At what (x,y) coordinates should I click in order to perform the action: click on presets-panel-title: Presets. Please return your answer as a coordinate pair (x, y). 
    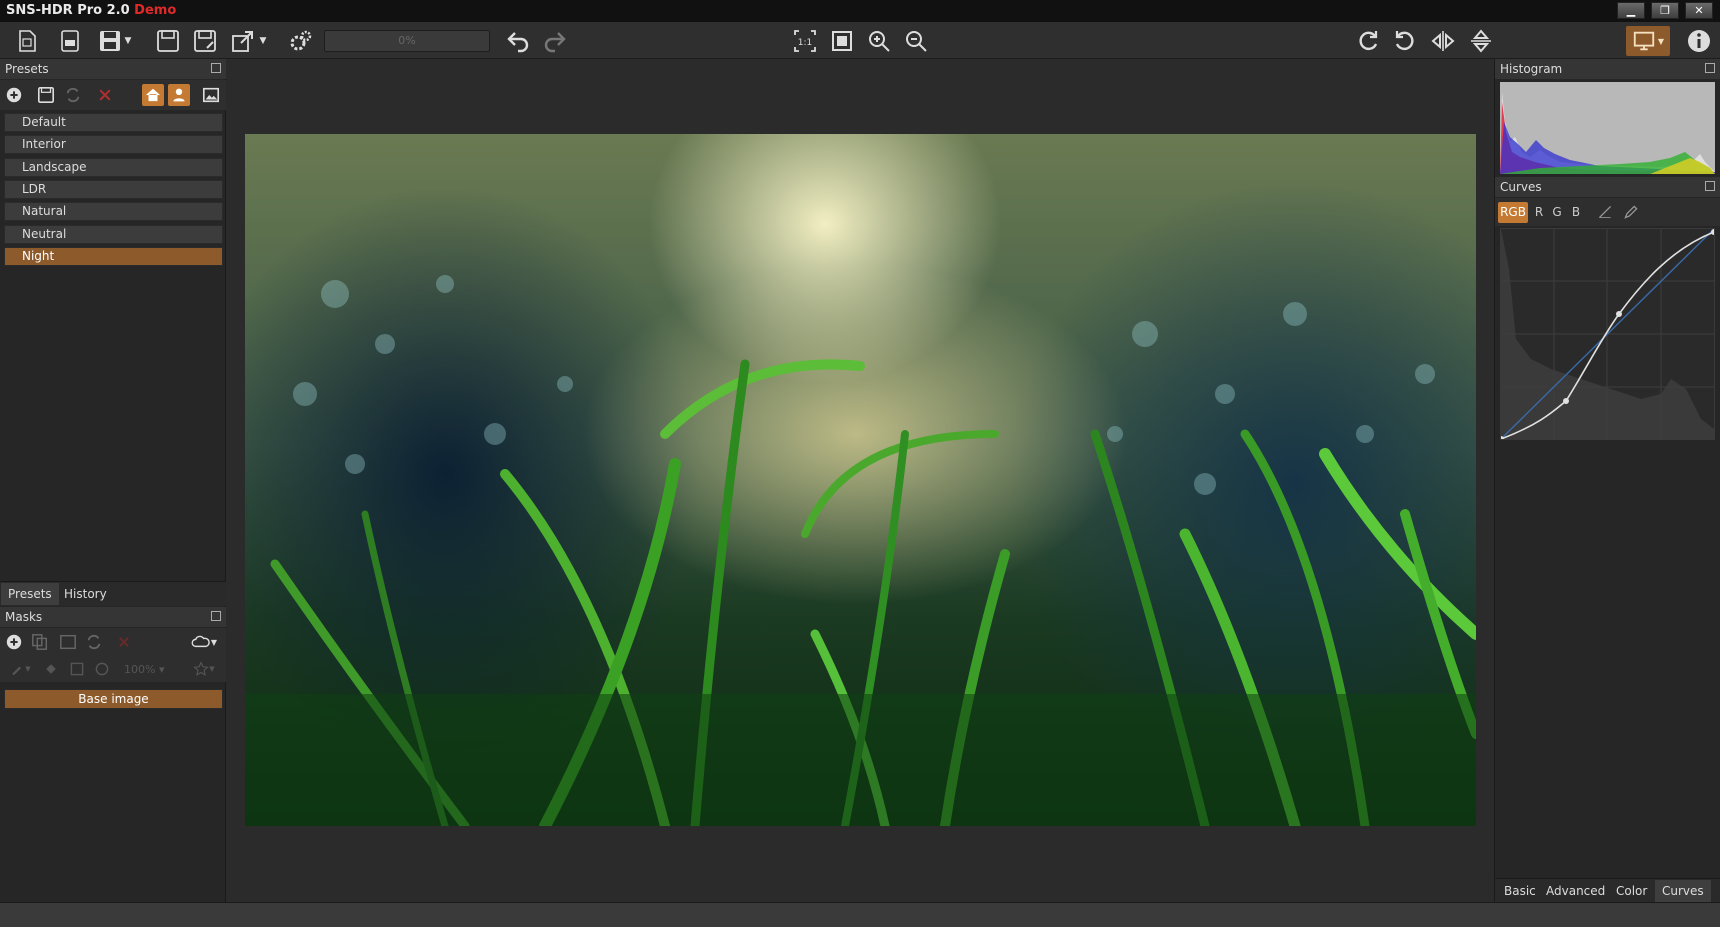
    Looking at the image, I should click on (27, 69).